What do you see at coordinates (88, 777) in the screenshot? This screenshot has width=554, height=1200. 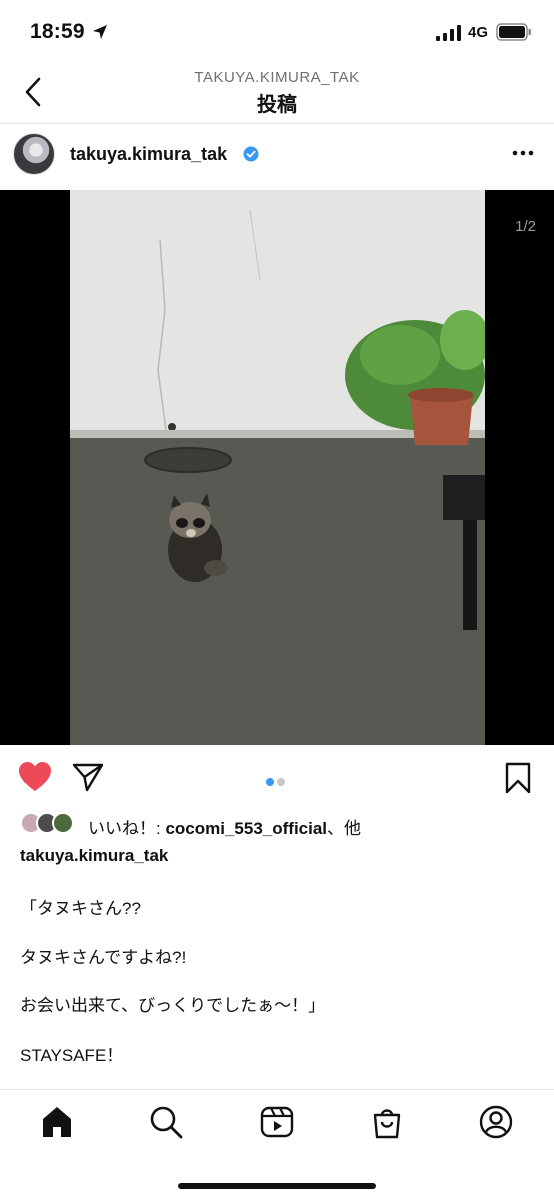 I see `share-paper-plane-icon` at bounding box center [88, 777].